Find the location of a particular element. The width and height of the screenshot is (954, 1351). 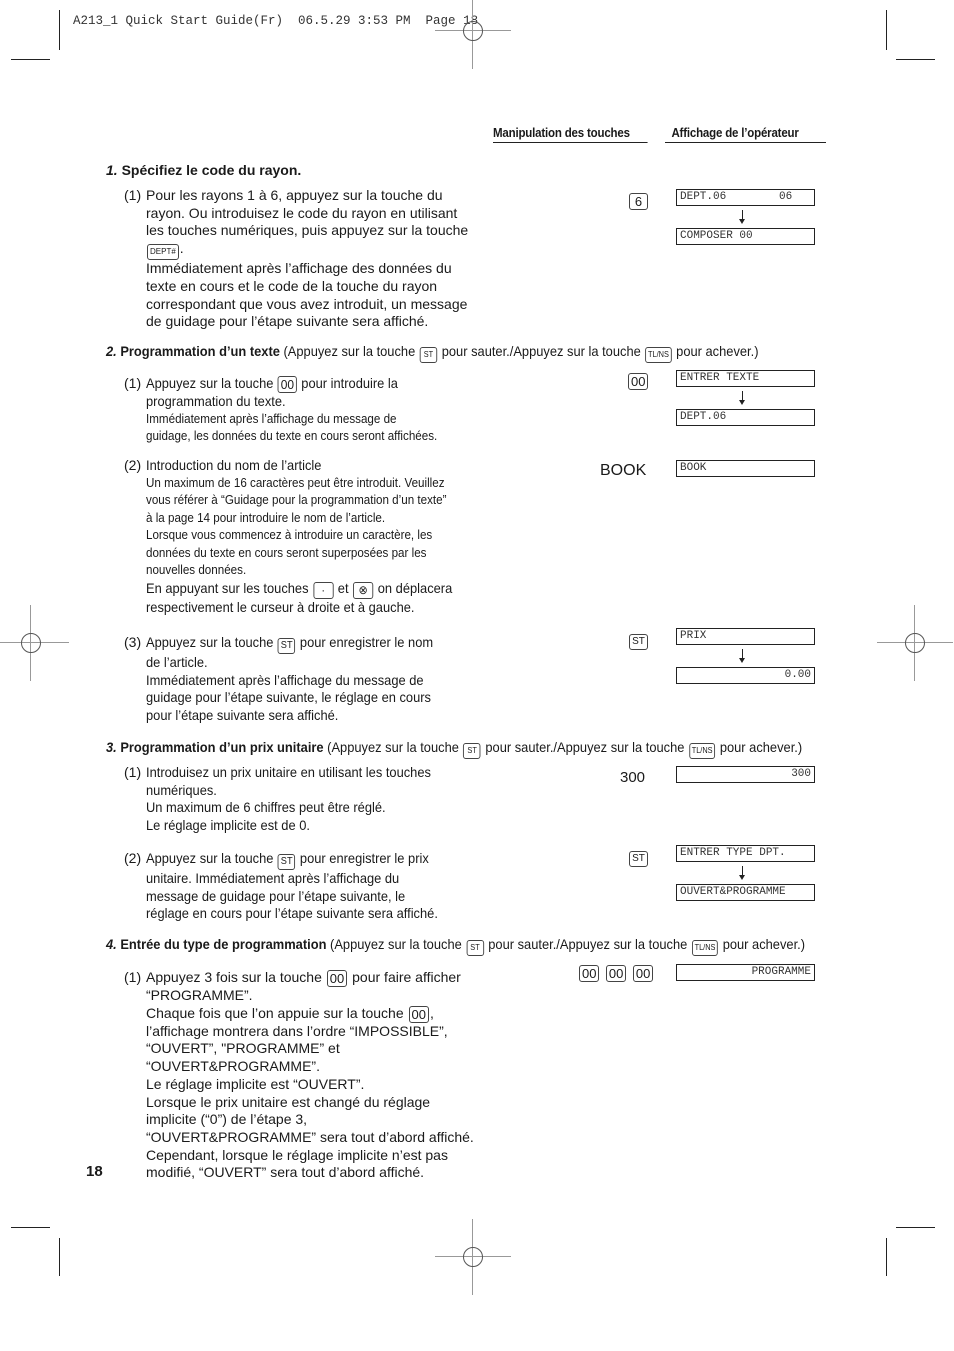

operator-display: DEPT.06 06 is located at coordinates (745, 197).